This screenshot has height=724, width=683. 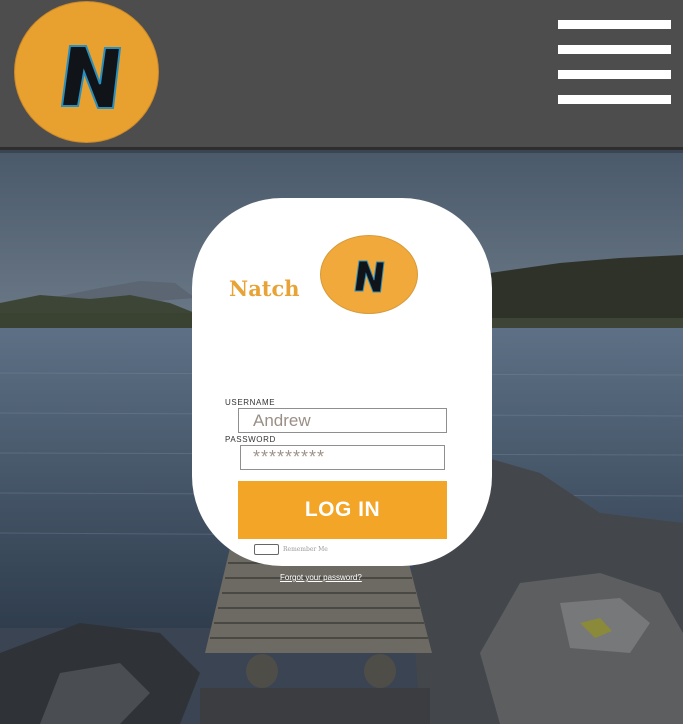 I want to click on forgot-password-link: Forgot your password?, so click(x=321, y=577).